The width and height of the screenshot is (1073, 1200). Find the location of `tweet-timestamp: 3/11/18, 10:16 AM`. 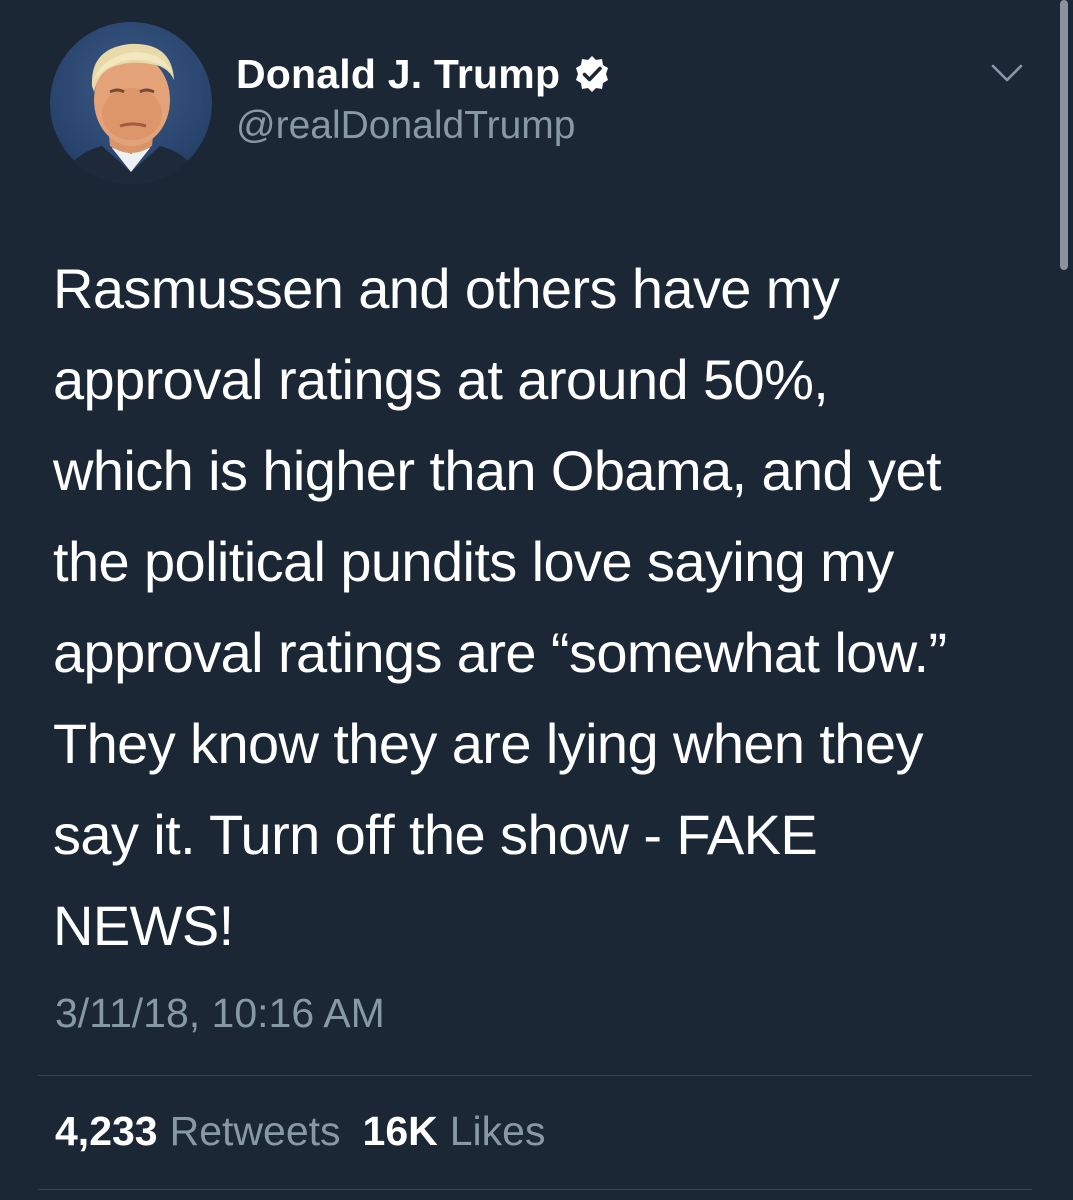

tweet-timestamp: 3/11/18, 10:16 AM is located at coordinates (220, 1013).